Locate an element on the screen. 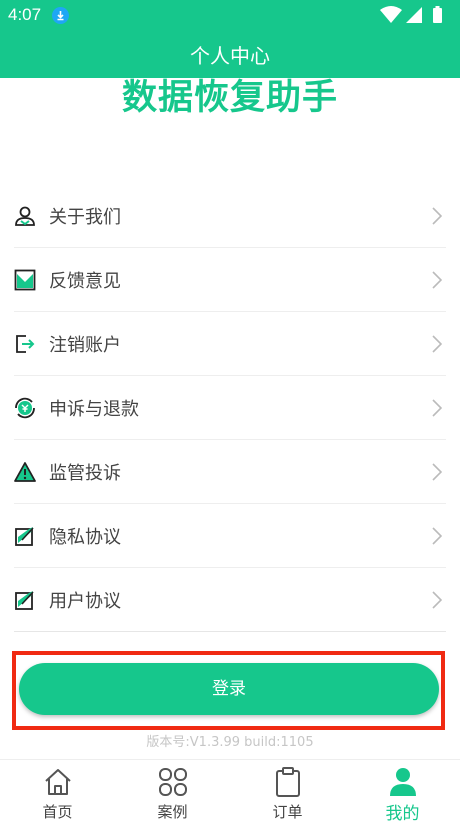  menu-item-label: 申诉与退款 is located at coordinates (94, 409).